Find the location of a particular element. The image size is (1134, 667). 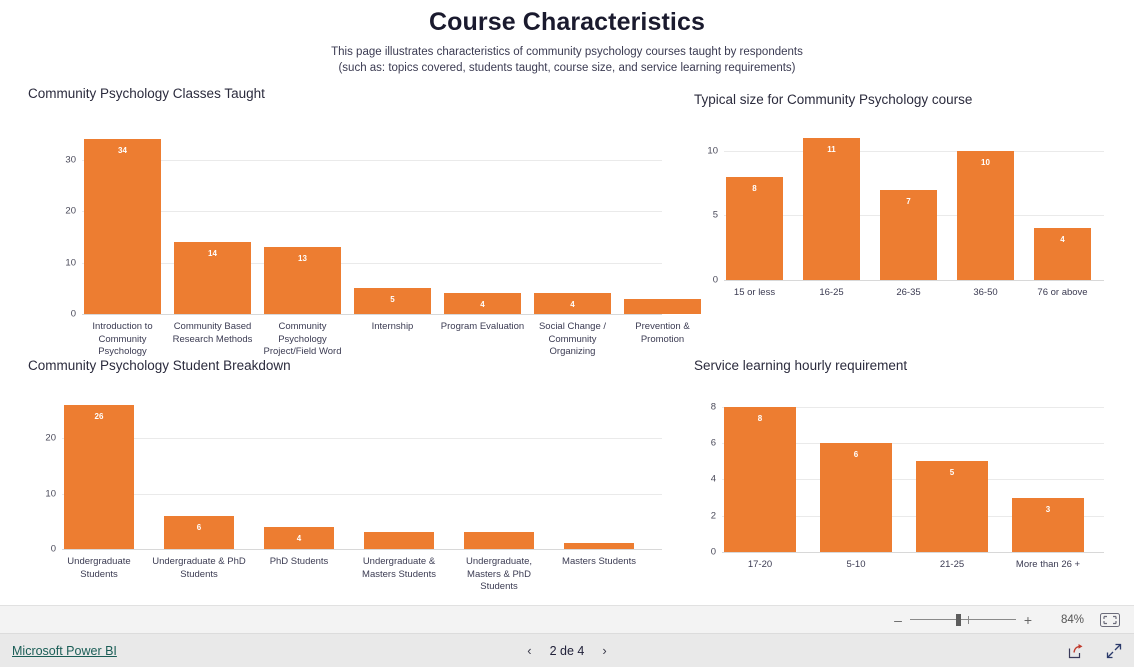

share-icon is located at coordinates (1076, 651).